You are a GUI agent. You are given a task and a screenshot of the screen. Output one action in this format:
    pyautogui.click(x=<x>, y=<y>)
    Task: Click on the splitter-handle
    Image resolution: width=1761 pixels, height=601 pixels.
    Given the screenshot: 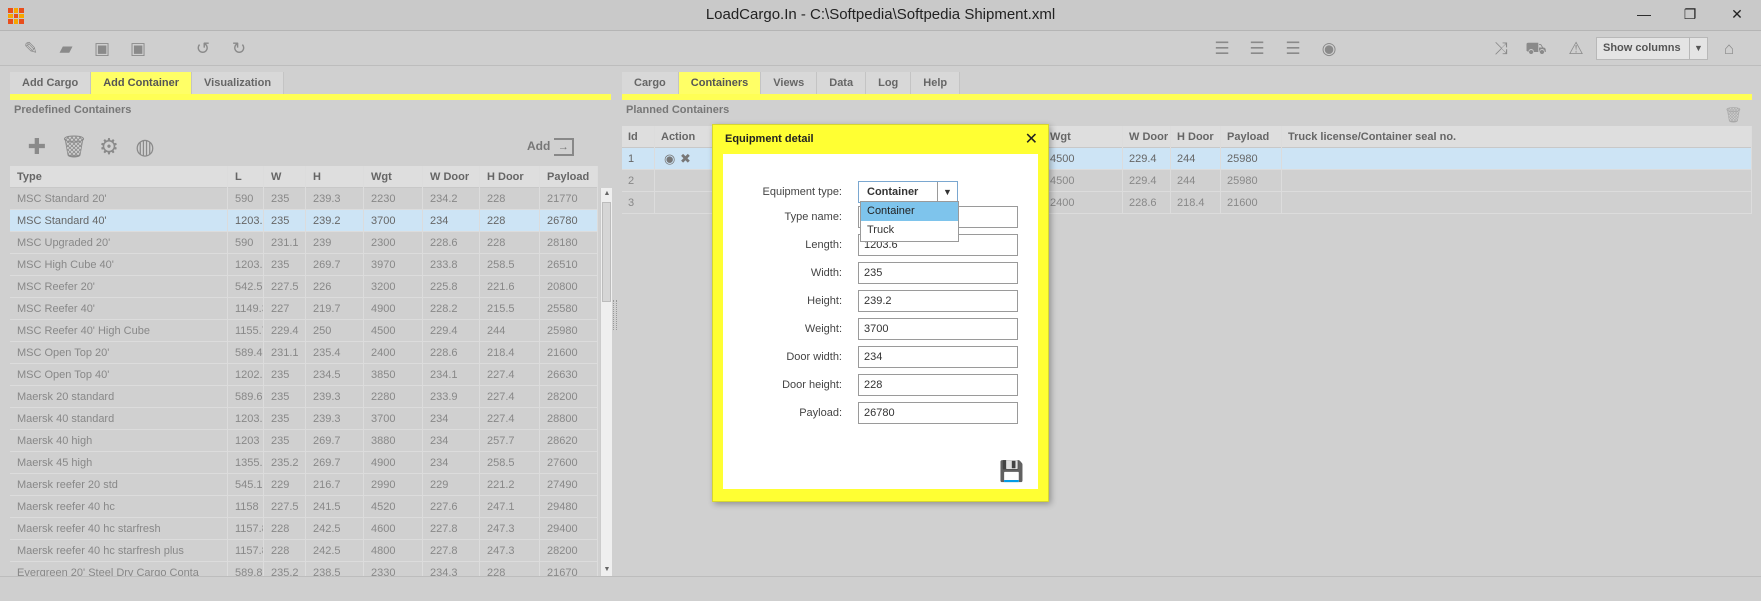 What is the action you would take?
    pyautogui.click(x=615, y=315)
    